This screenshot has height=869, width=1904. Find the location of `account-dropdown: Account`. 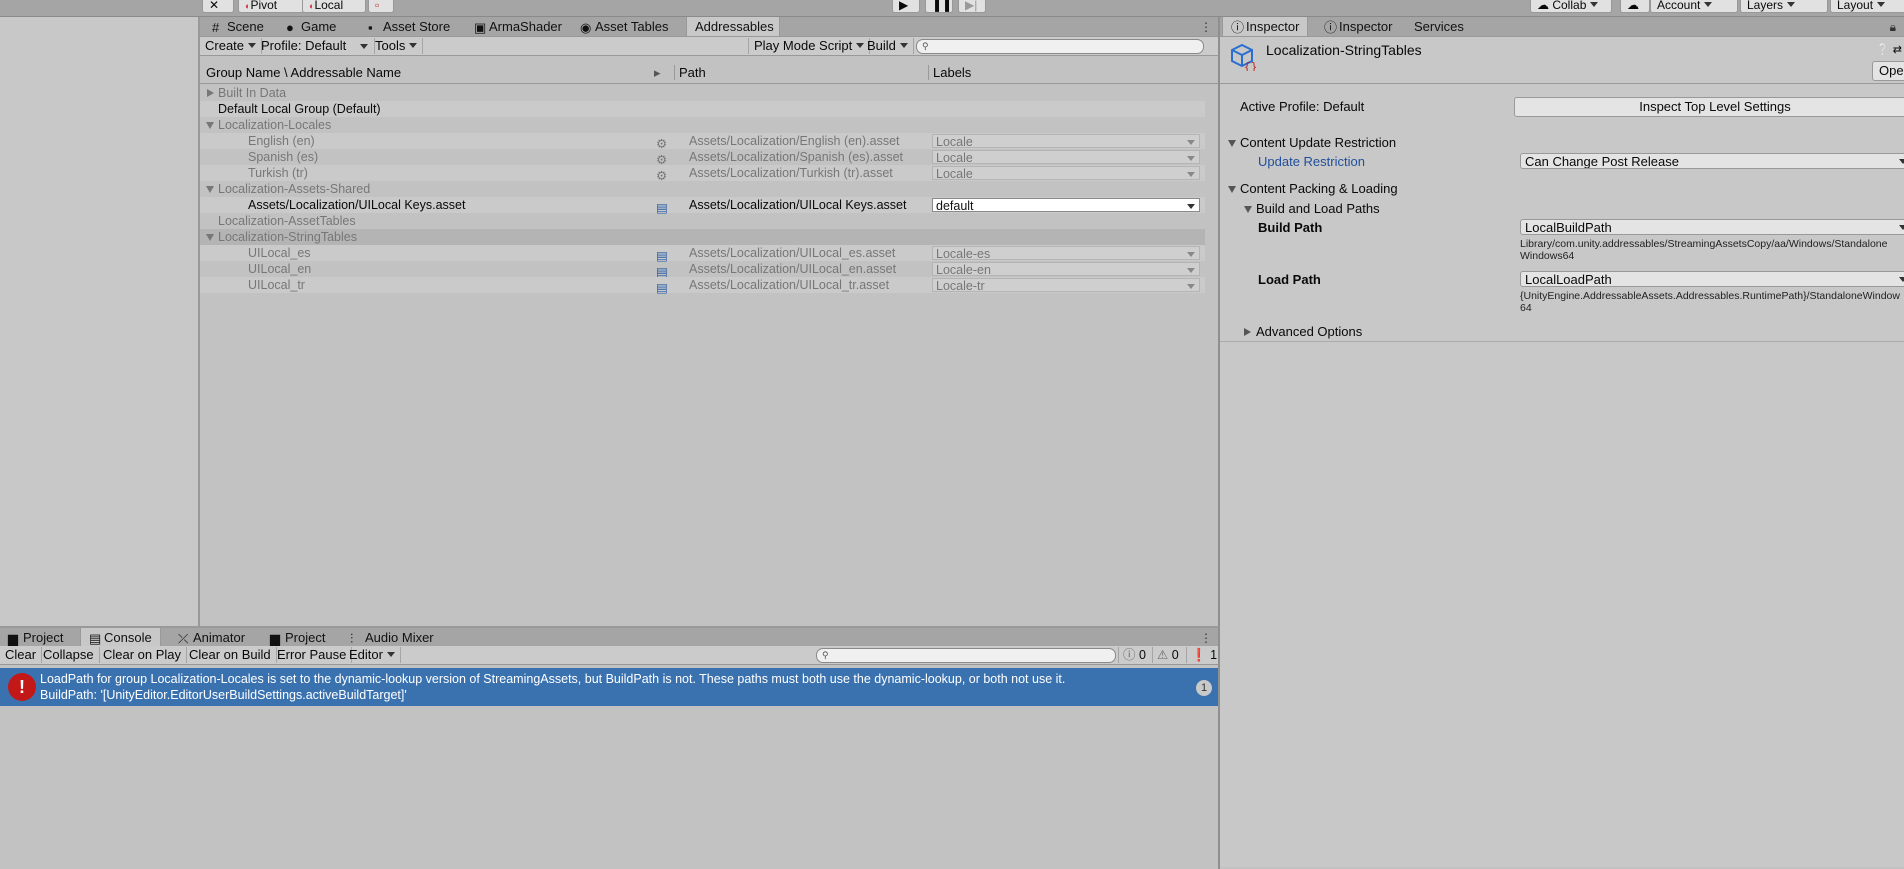

account-dropdown: Account is located at coordinates (1694, 6).